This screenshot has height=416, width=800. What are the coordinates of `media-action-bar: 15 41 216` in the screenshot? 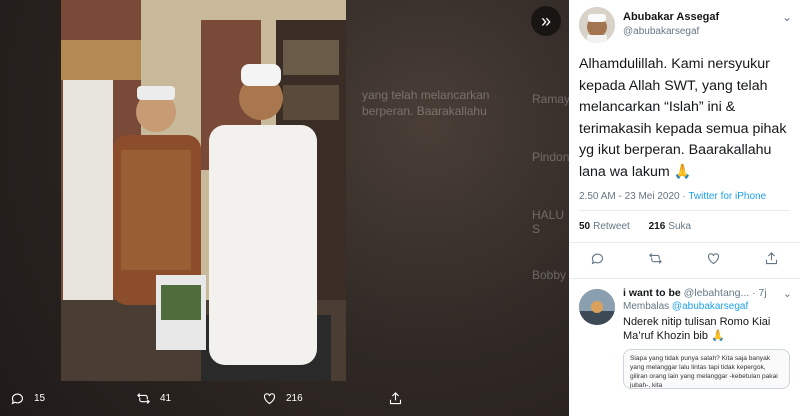 It's located at (284, 398).